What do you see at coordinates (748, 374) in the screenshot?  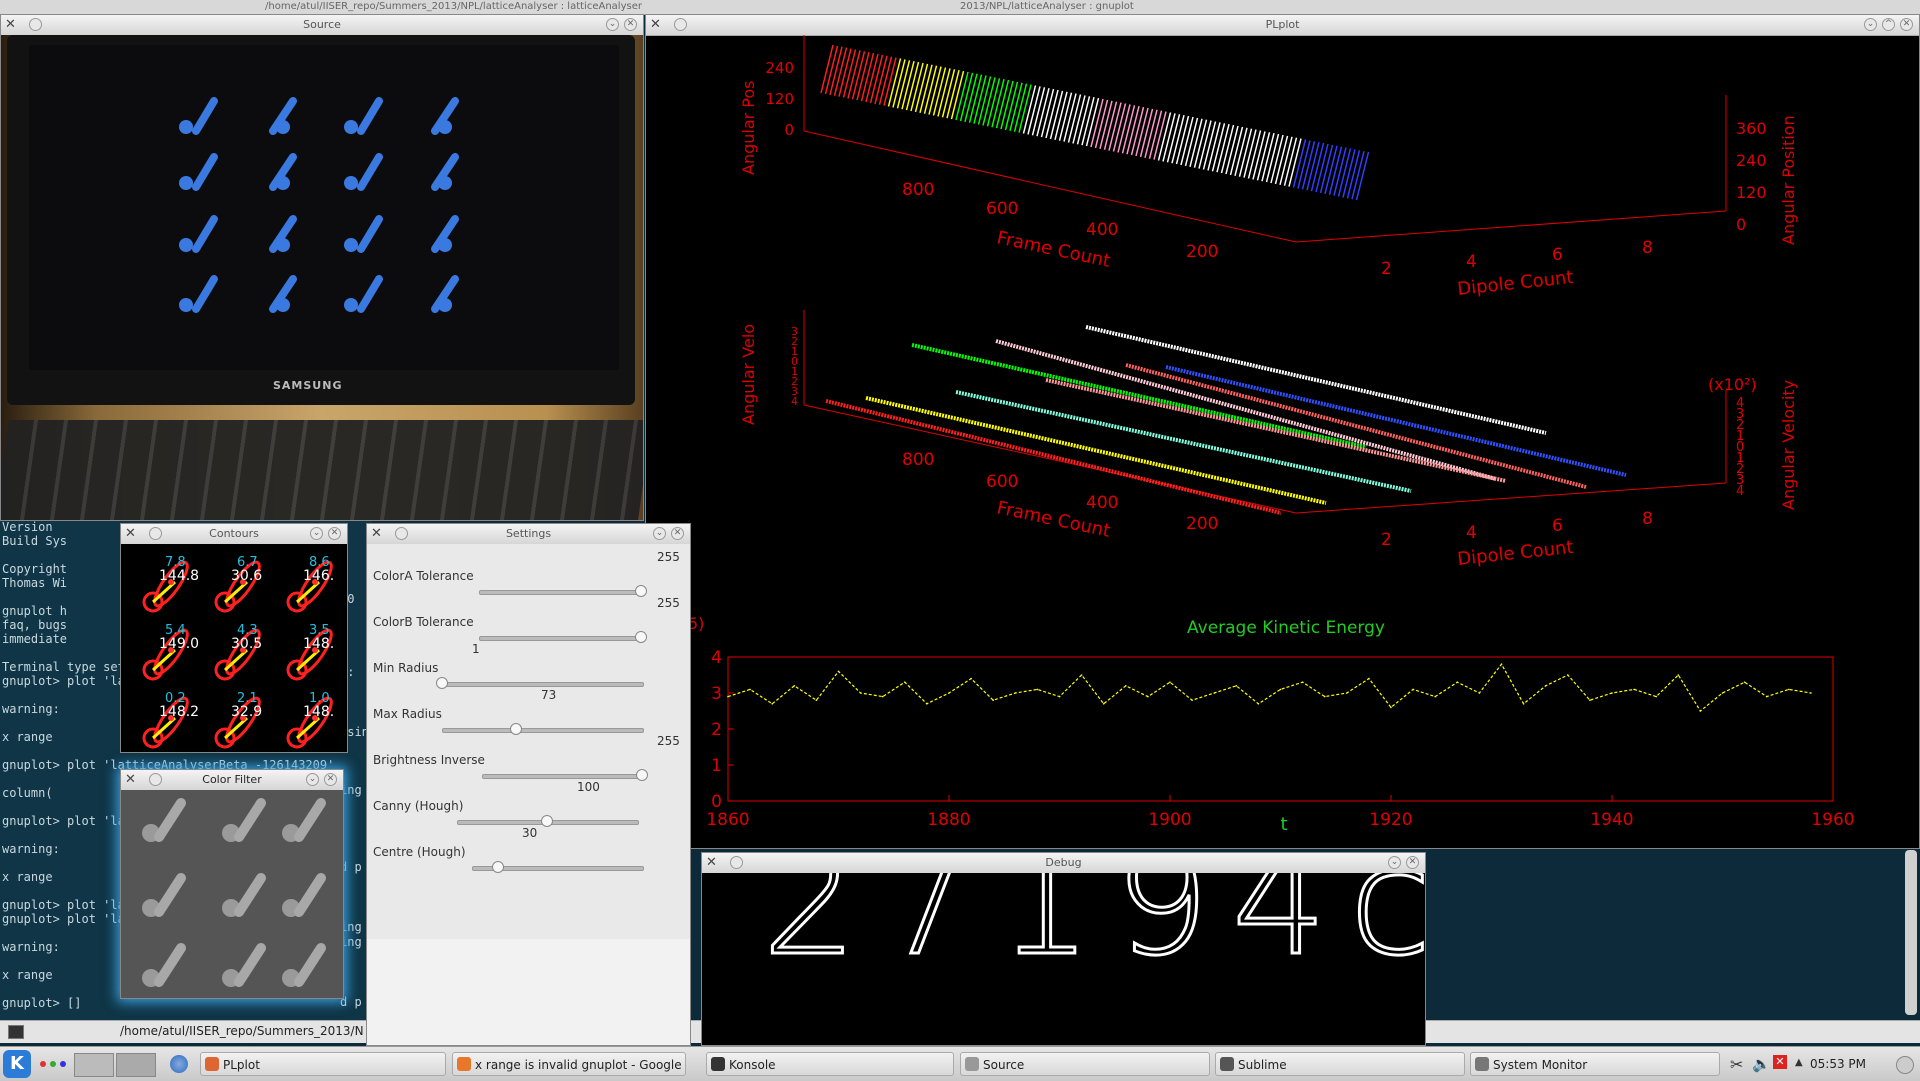 I see `mid3d-ylabel: Angular Velo` at bounding box center [748, 374].